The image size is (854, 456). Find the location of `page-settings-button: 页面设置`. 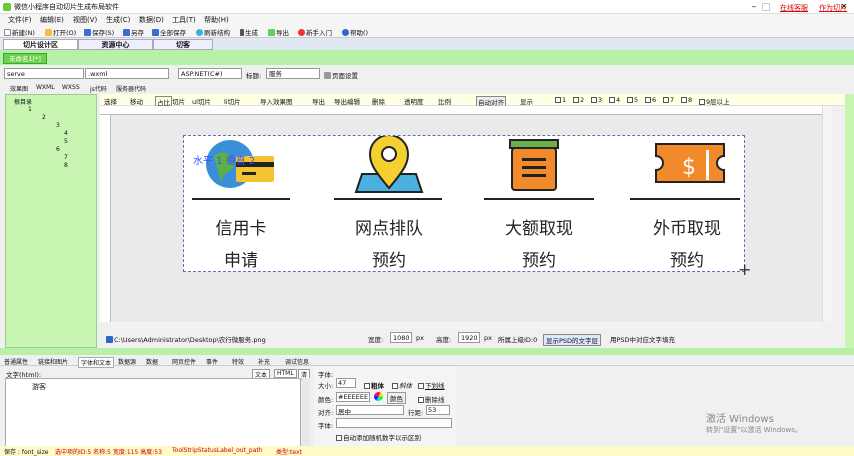

page-settings-button: 页面设置 is located at coordinates (341, 75).